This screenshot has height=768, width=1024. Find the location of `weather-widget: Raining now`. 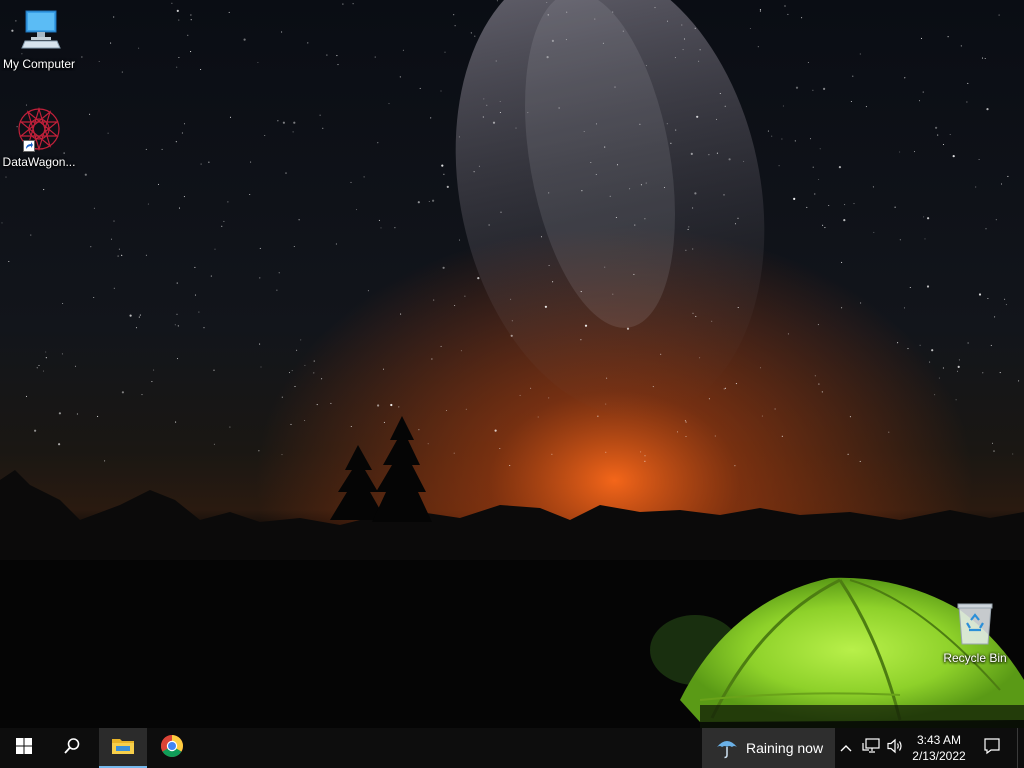

weather-widget: Raining now is located at coordinates (768, 748).